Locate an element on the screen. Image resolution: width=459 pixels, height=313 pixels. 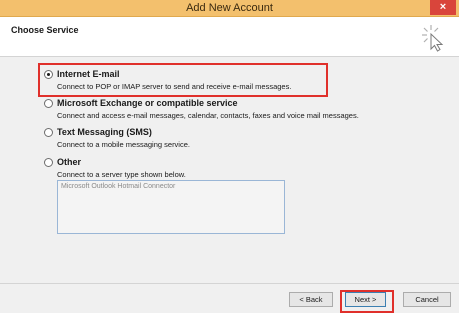
option-label: Text Messaging (SMS) is located at coordinates (104, 132).